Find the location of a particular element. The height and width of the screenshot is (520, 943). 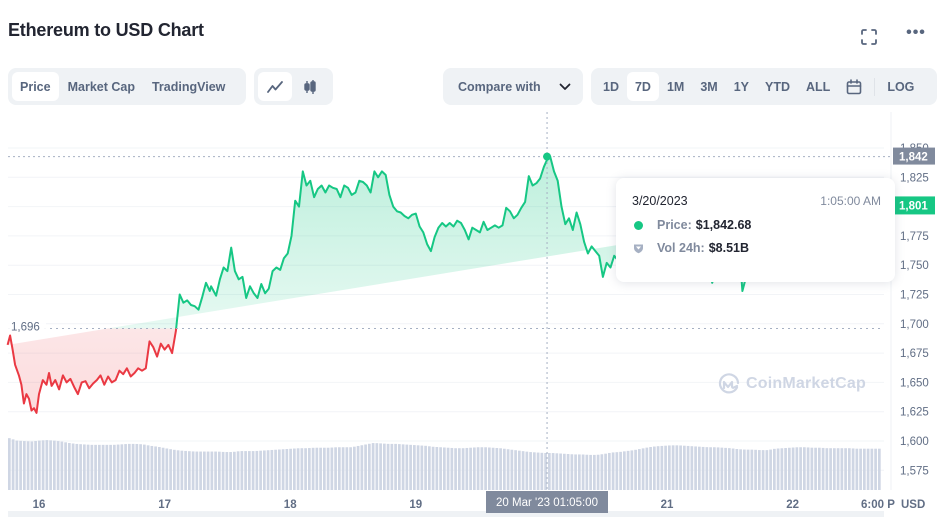

range-all: ALL is located at coordinates (818, 86).